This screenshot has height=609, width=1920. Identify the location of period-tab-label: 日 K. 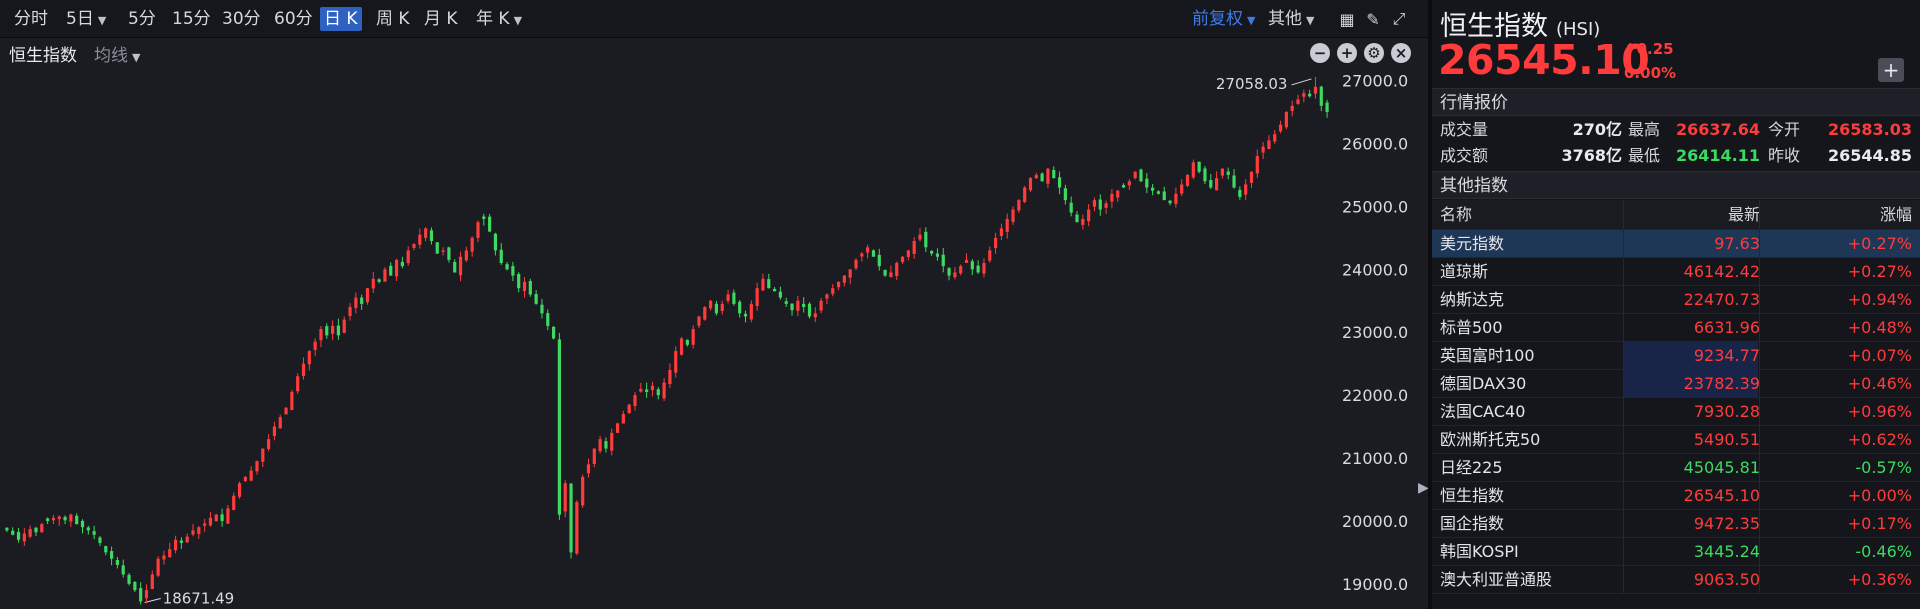
(341, 19).